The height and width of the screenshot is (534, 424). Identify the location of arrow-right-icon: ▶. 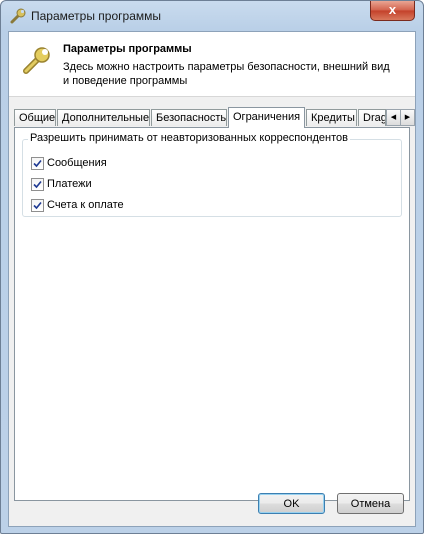
(407, 117).